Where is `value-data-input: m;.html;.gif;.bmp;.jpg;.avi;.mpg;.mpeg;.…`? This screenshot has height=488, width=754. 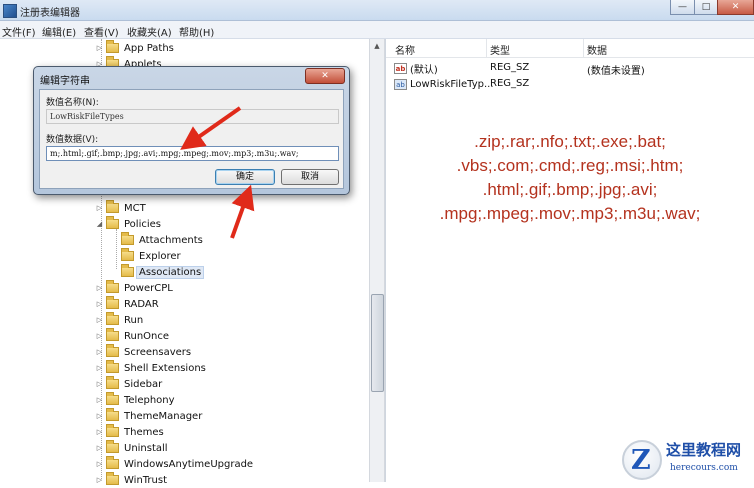
value-data-input: m;.html;.gif;.bmp;.jpg;.avi;.mpg;.mpeg;.… is located at coordinates (192, 153).